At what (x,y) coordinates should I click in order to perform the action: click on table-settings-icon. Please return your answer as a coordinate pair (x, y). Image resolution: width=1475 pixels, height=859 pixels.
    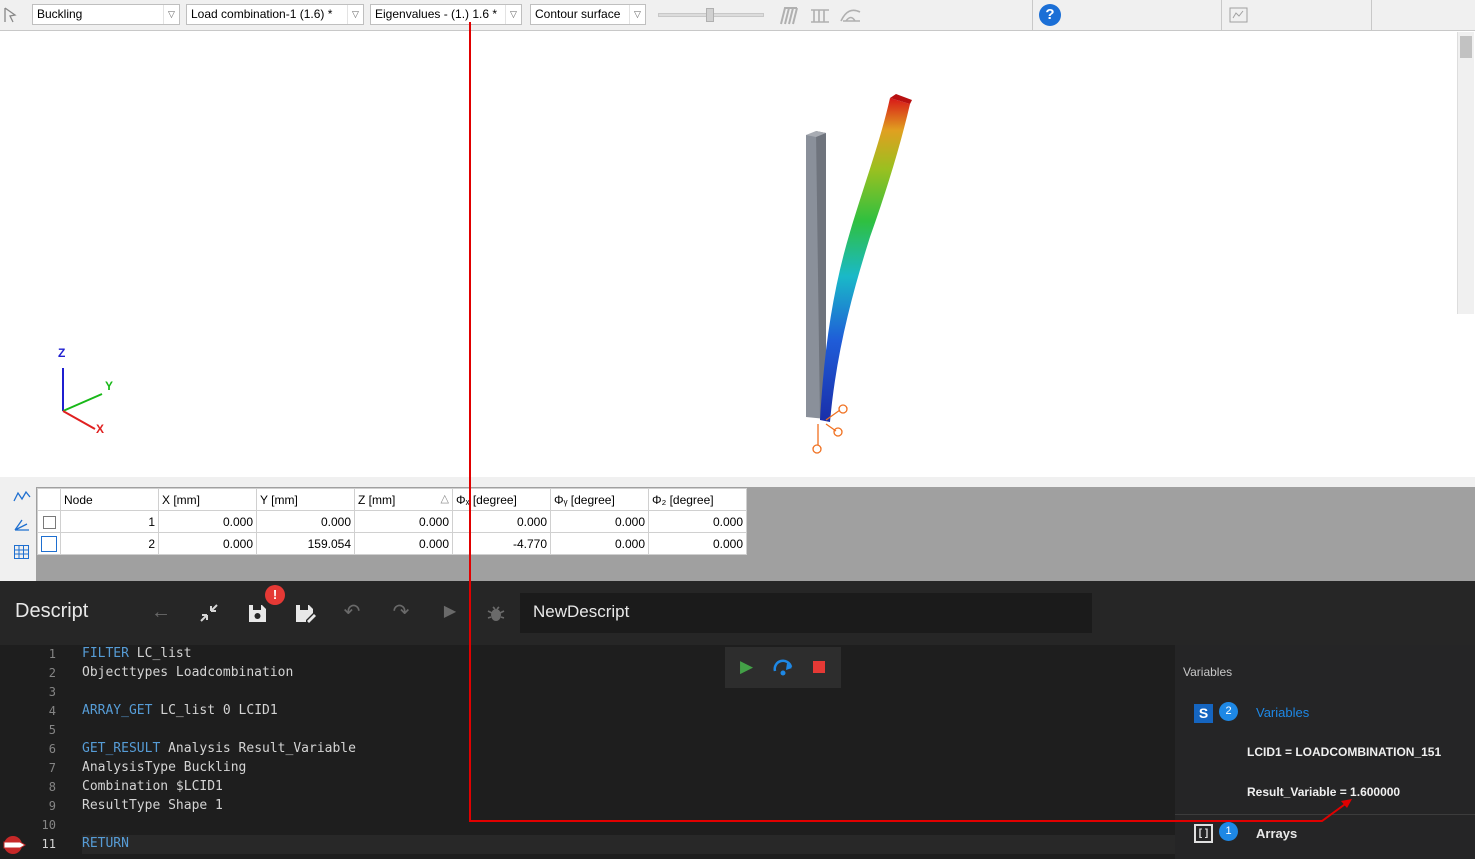
    Looking at the image, I should click on (1239, 15).